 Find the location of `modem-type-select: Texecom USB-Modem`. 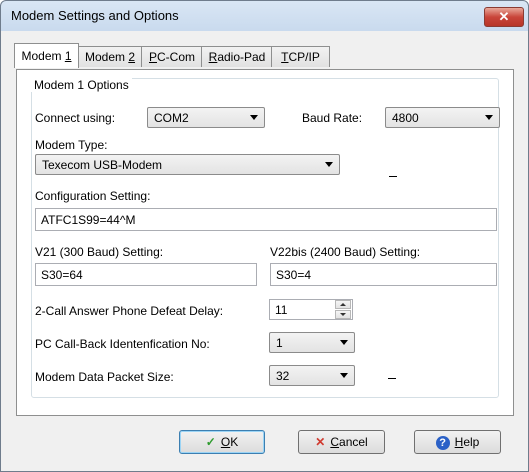

modem-type-select: Texecom USB-Modem is located at coordinates (187, 164).